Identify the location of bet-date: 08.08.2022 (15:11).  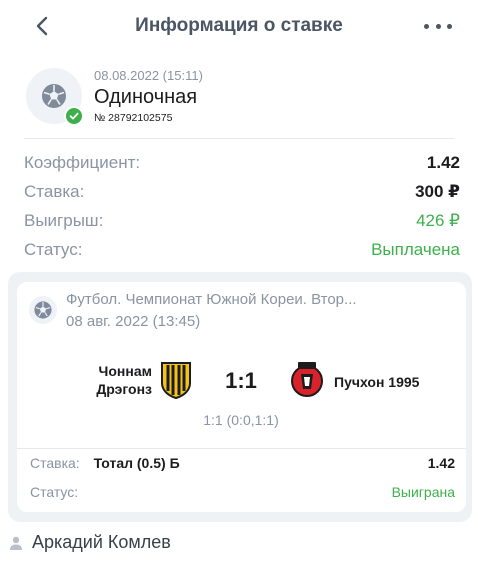
(148, 75).